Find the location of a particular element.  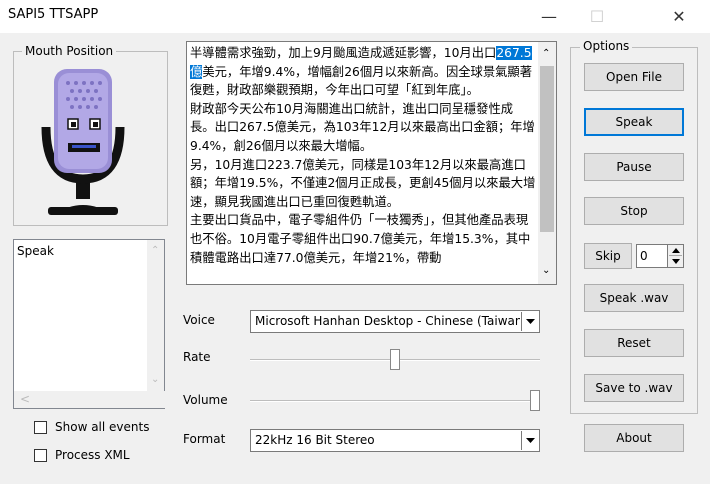

skip-spin-buttons is located at coordinates (675, 256).